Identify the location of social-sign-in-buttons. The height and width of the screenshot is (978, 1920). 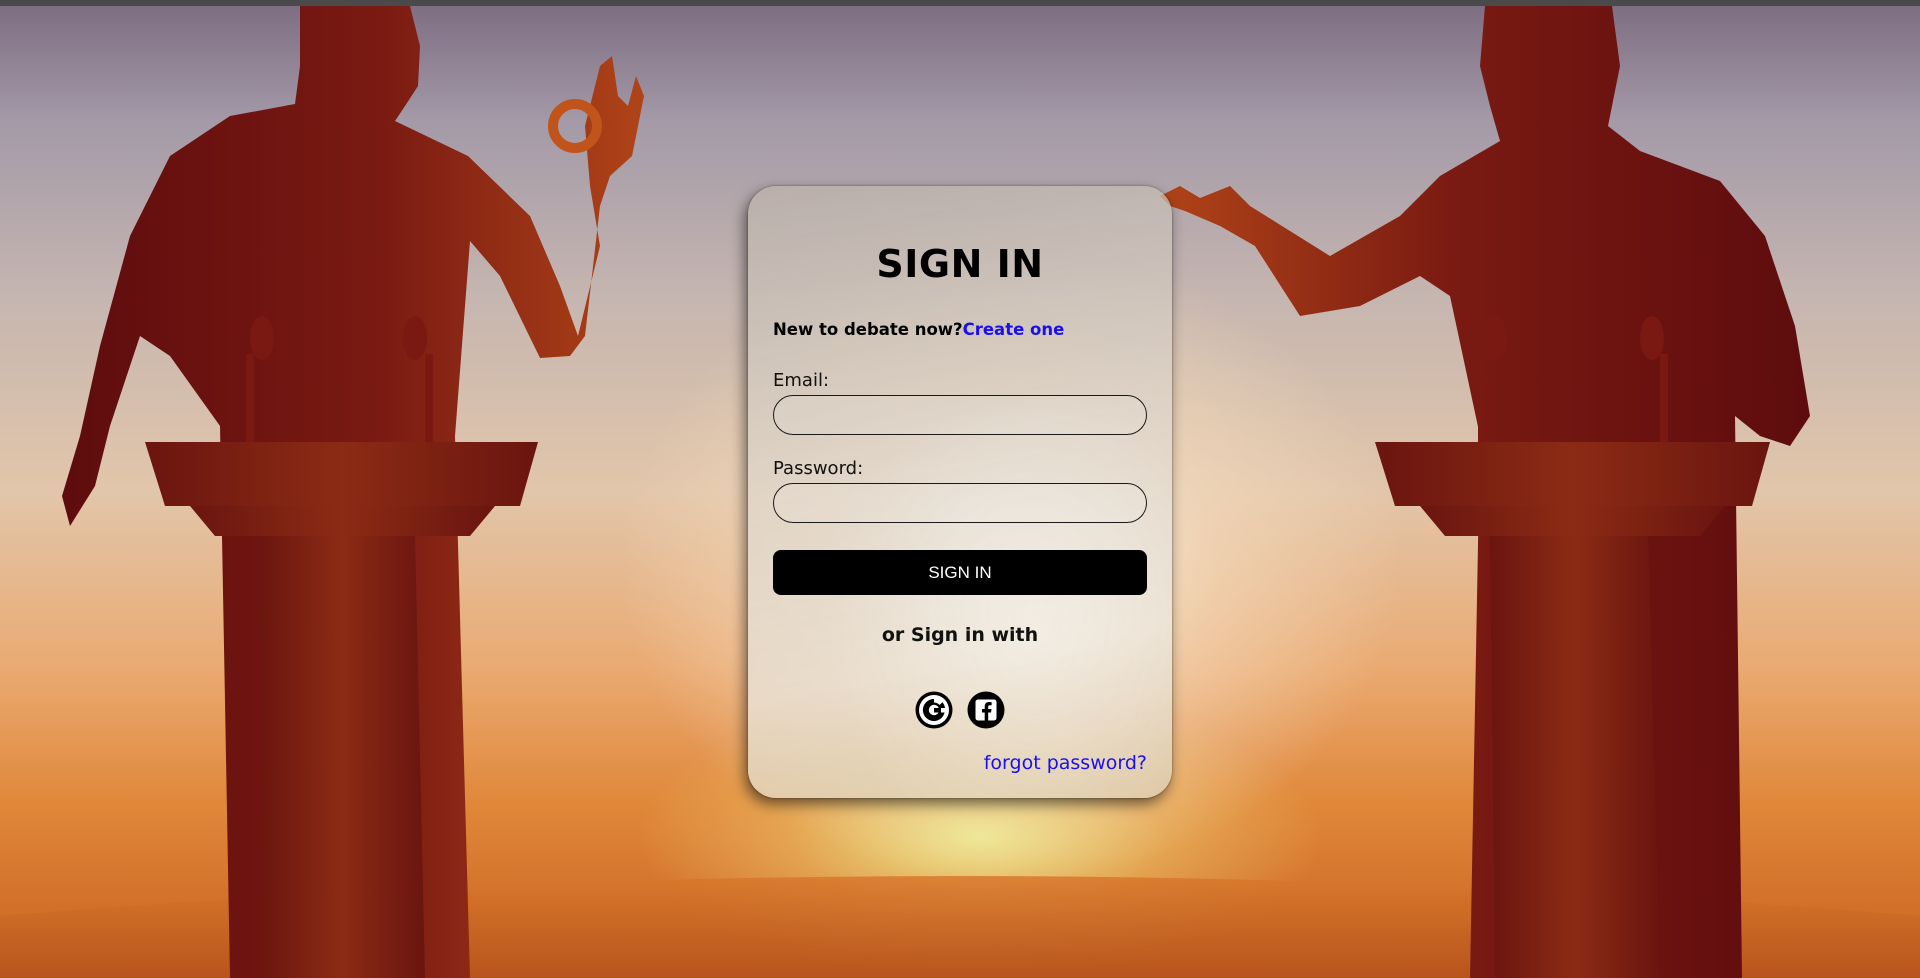
(960, 710).